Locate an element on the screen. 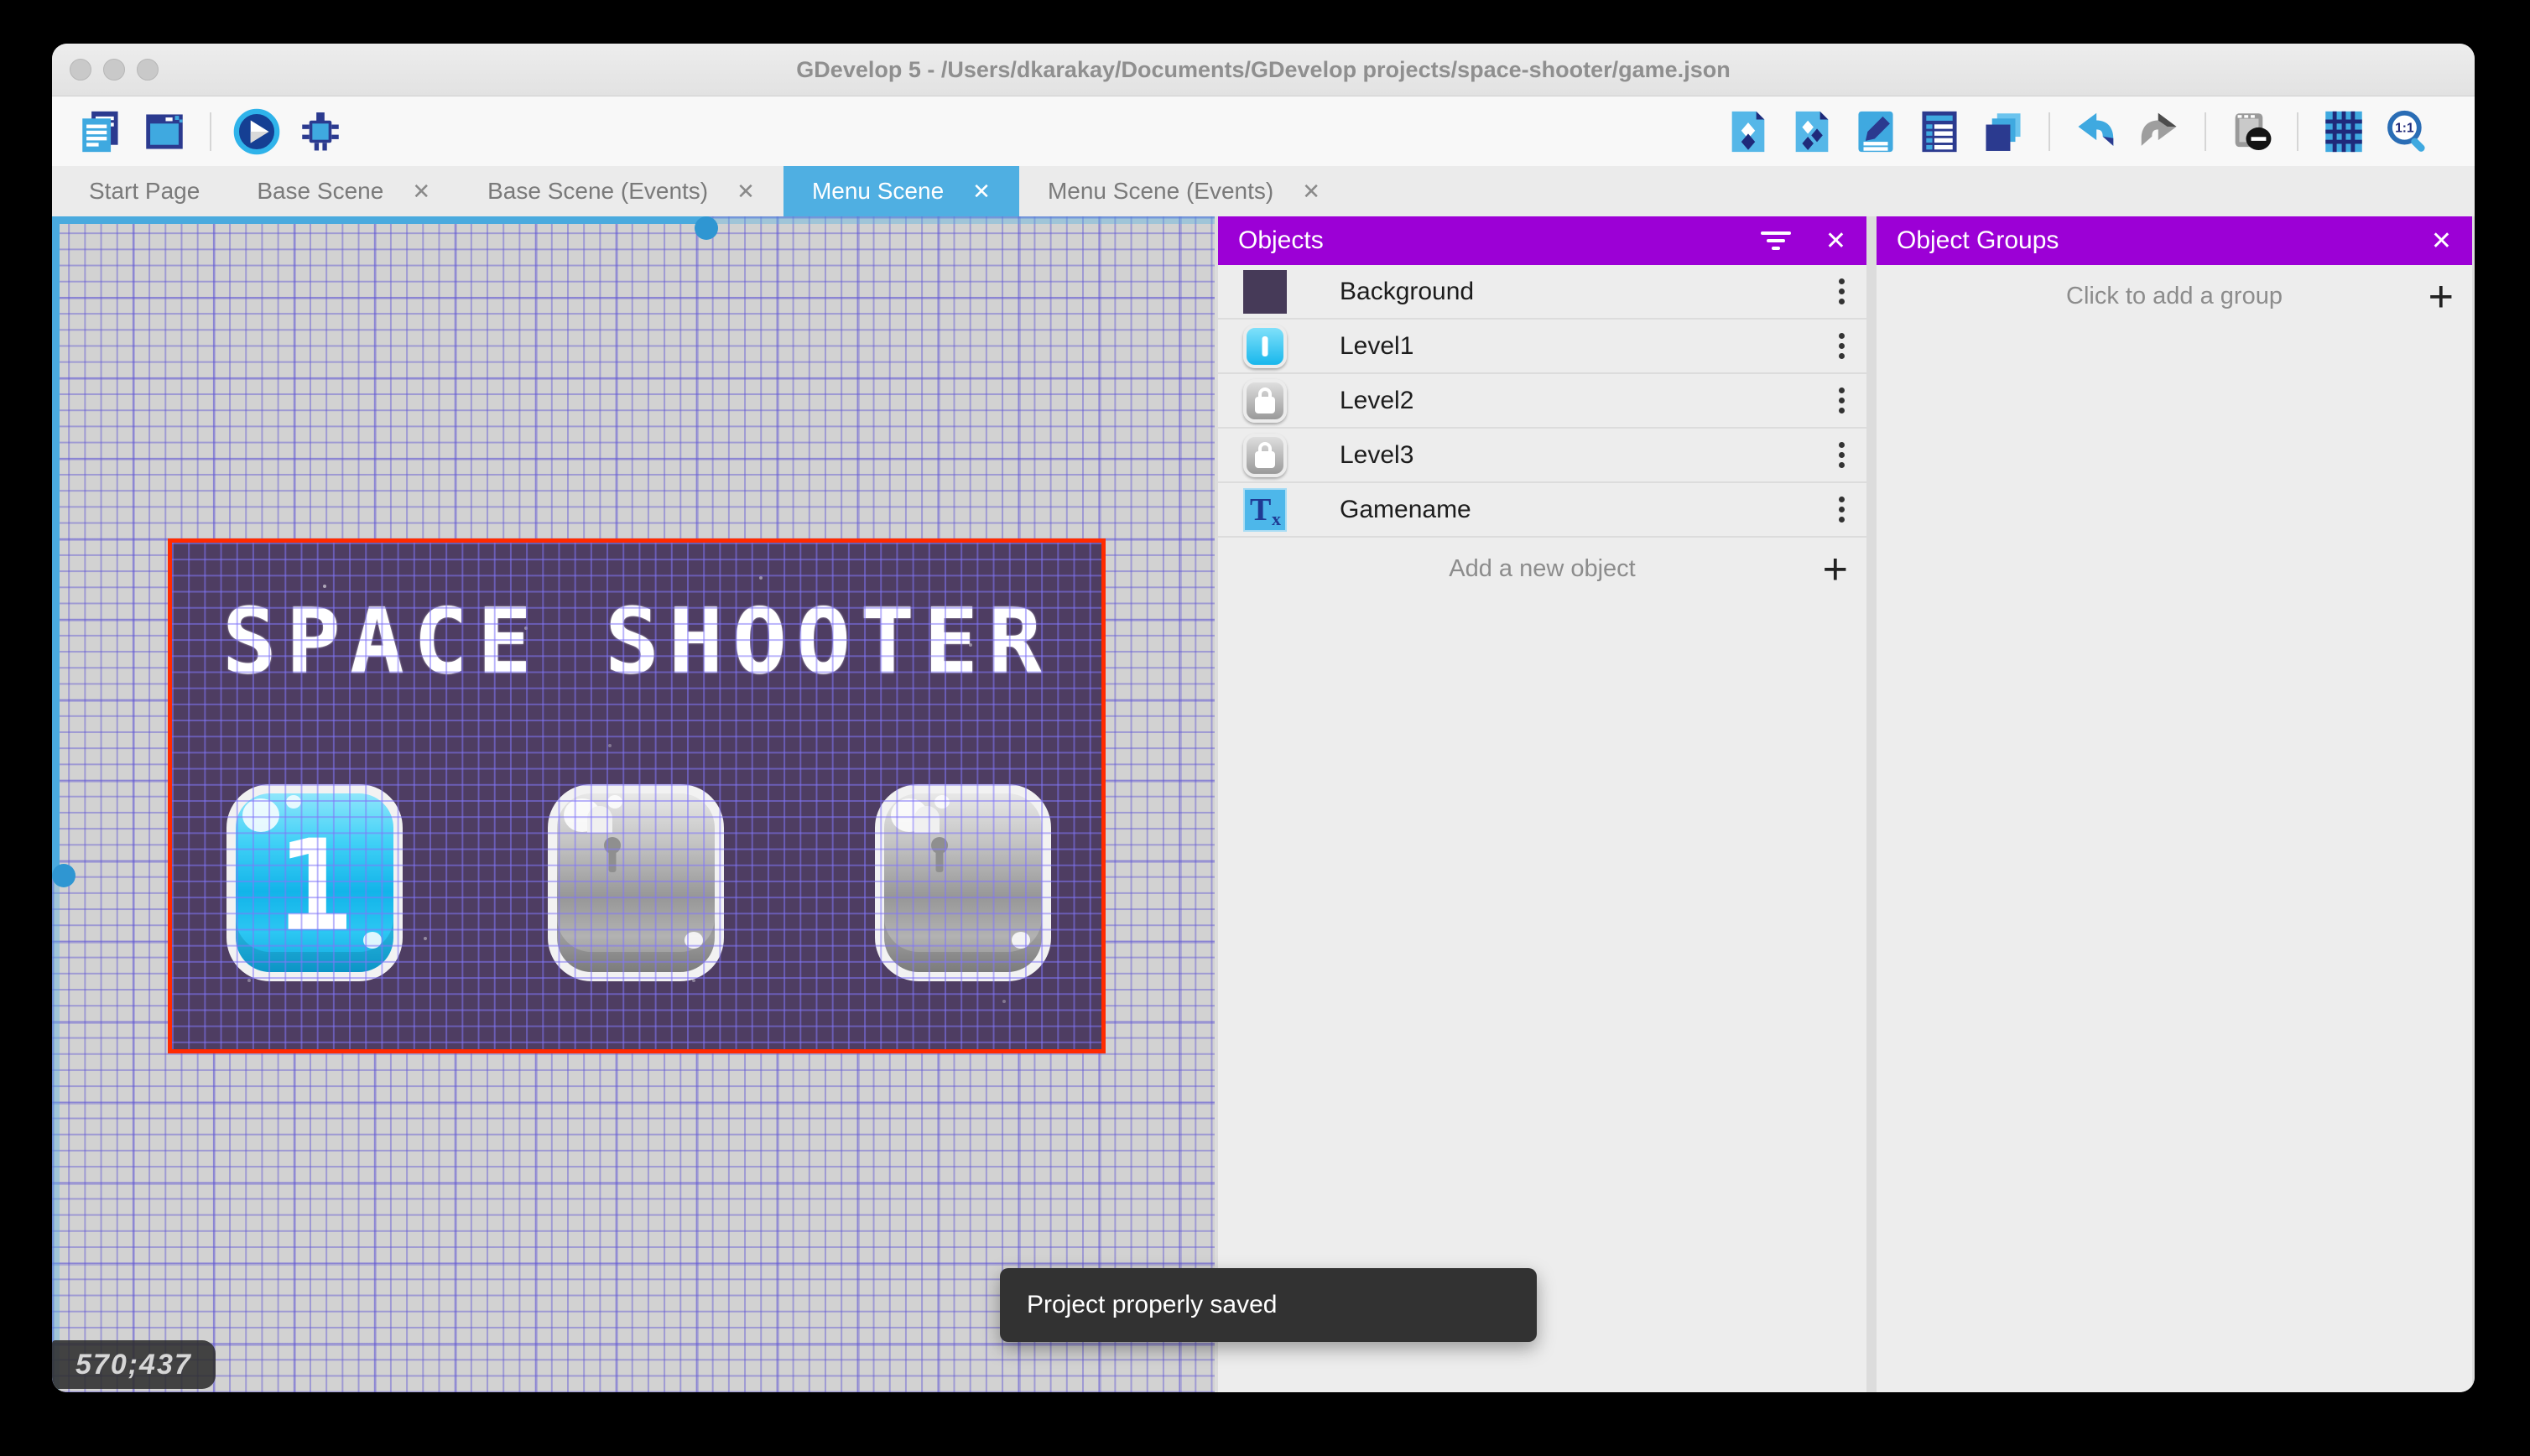 This screenshot has height=1456, width=2530. tab-base-scene-events: Base Scene (Events) ✕ is located at coordinates (621, 191).